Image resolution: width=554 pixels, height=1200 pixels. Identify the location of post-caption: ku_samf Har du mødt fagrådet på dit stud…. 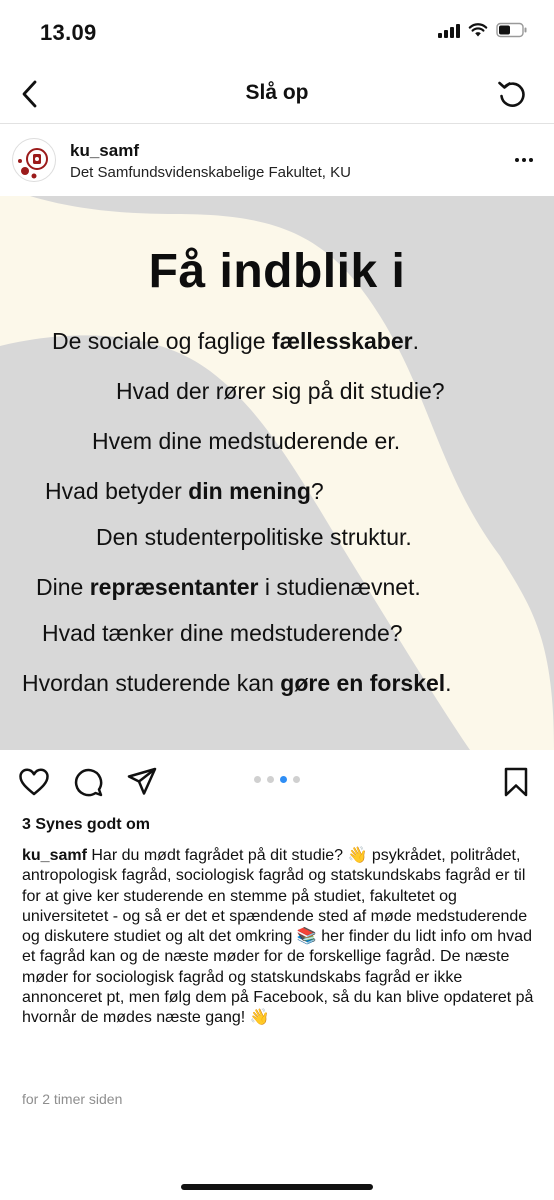
(279, 937).